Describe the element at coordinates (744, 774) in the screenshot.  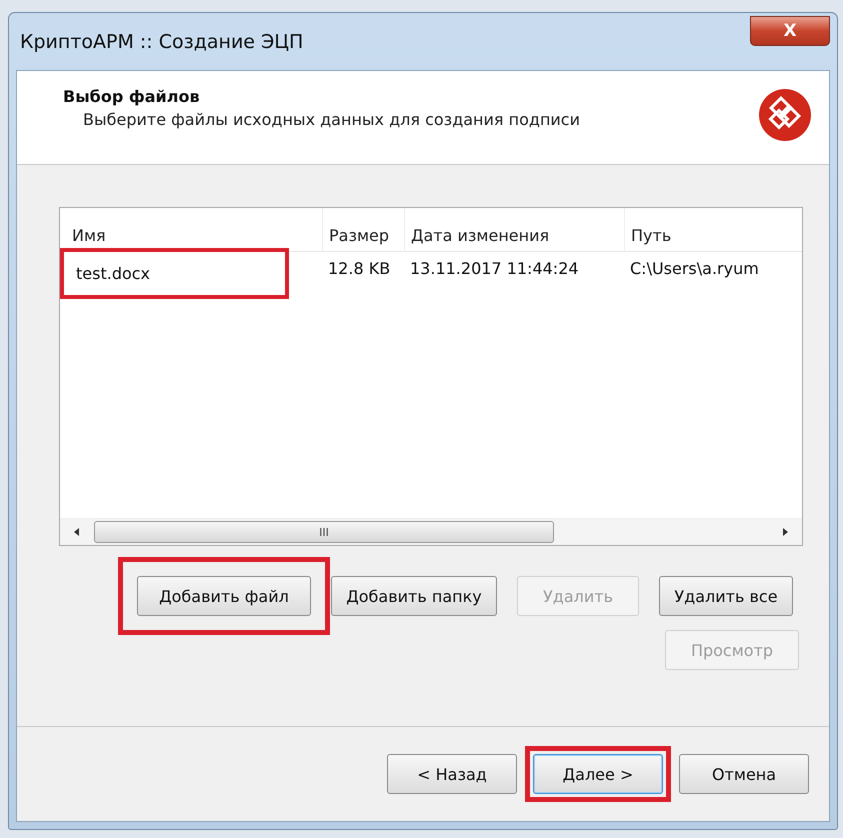
I see `nav-button: Отмена` at that location.